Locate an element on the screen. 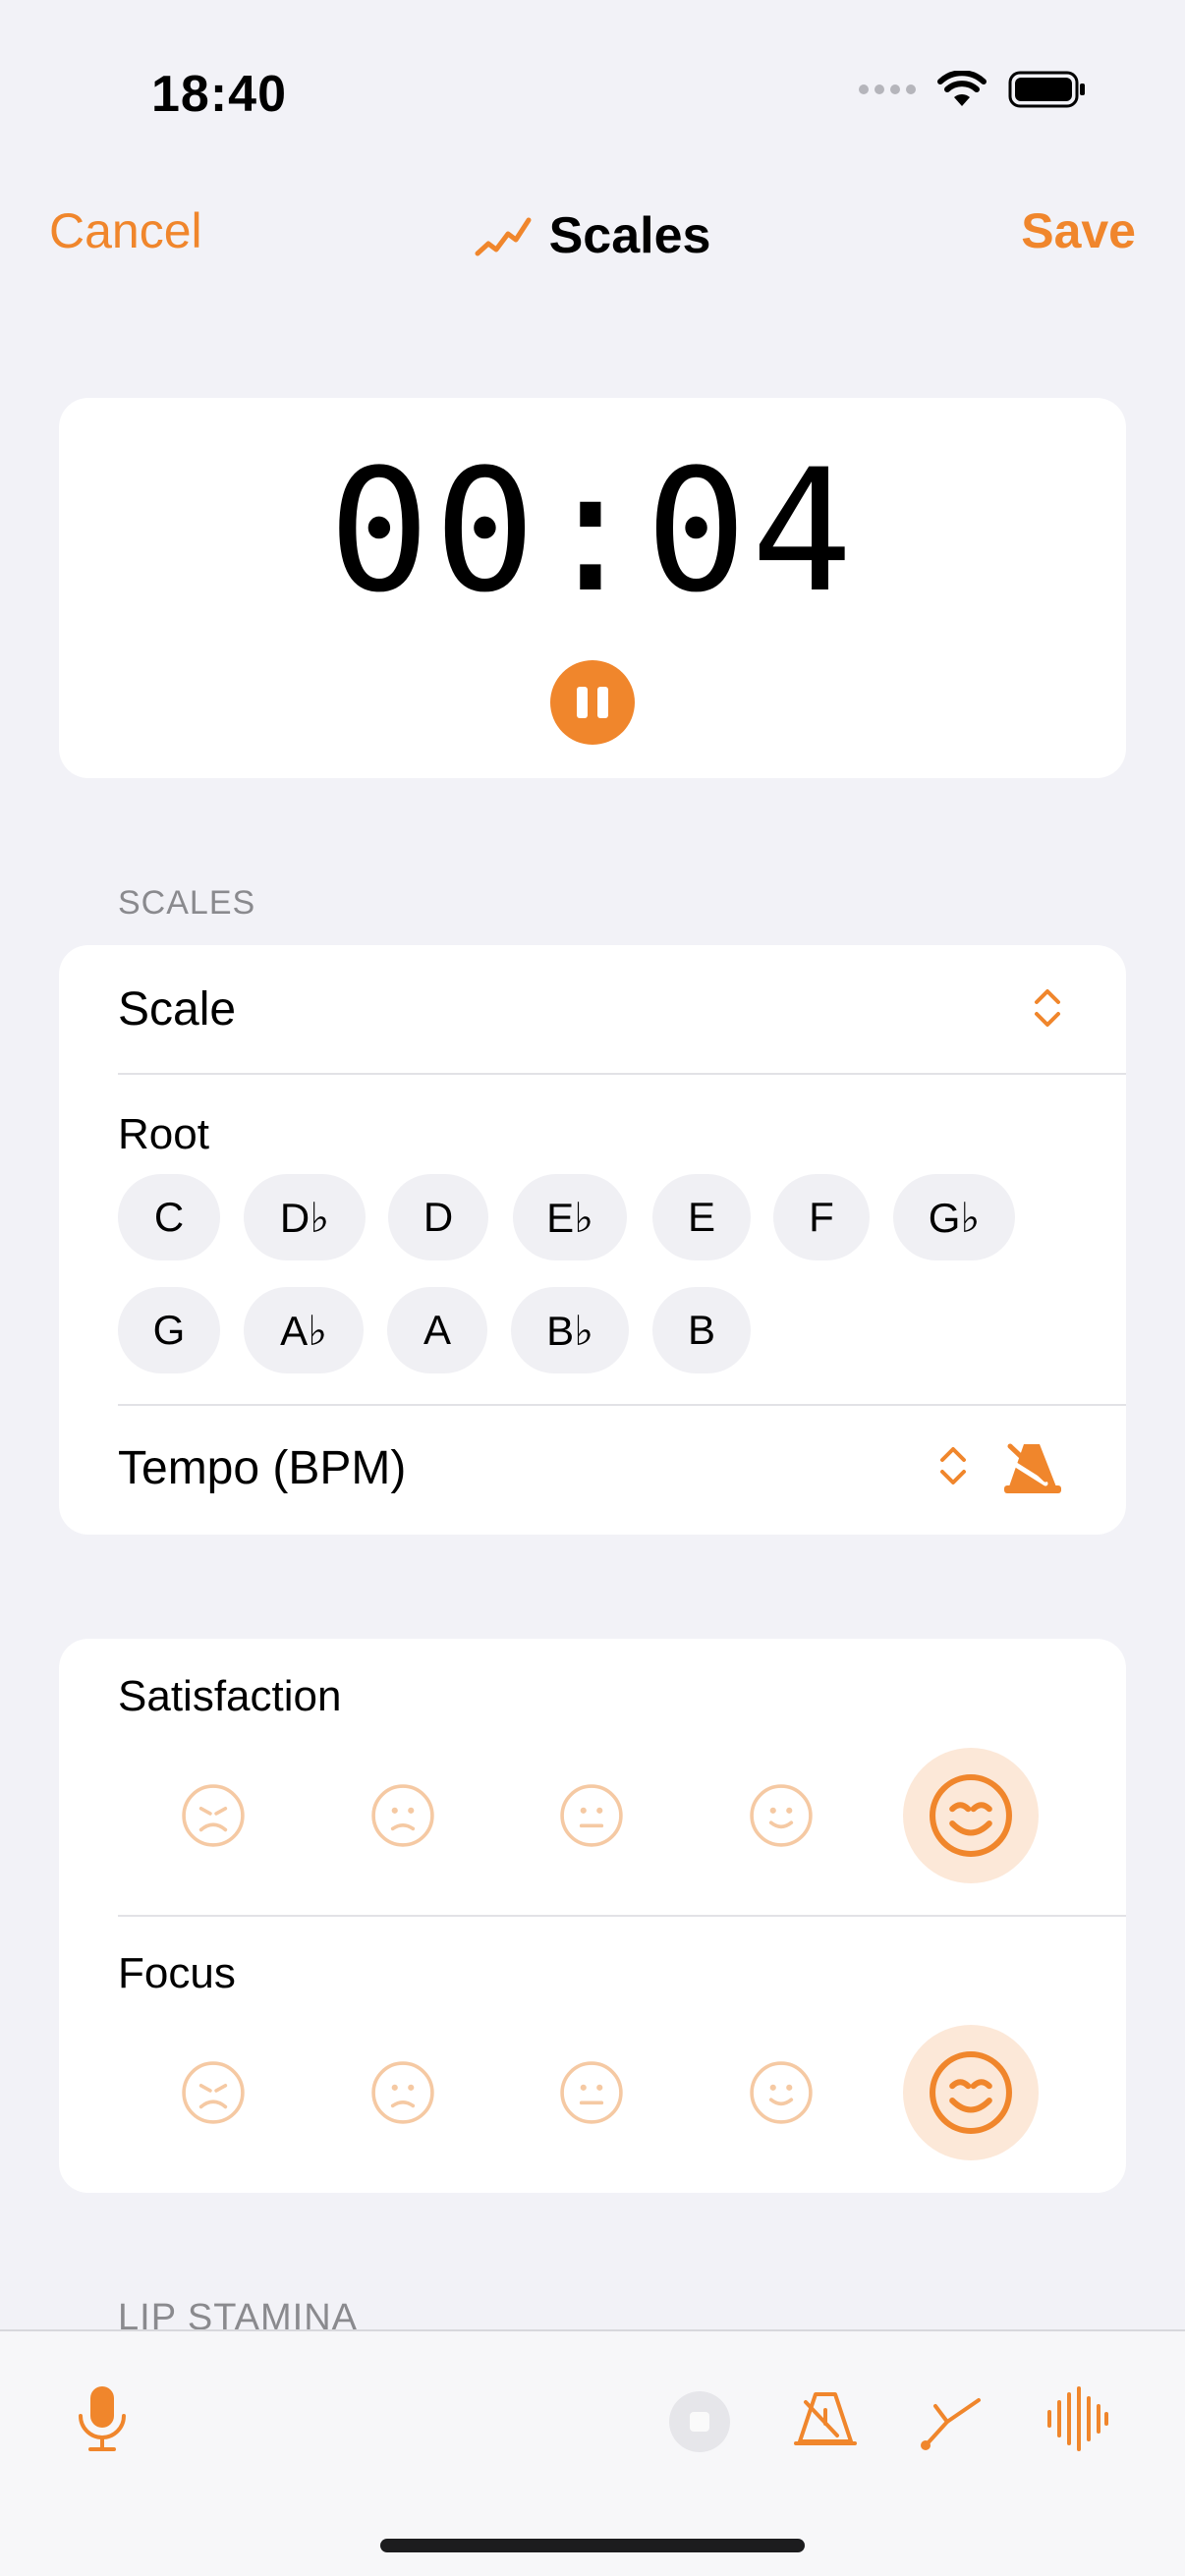 The width and height of the screenshot is (1185, 2576). page-title: Scales is located at coordinates (629, 235).